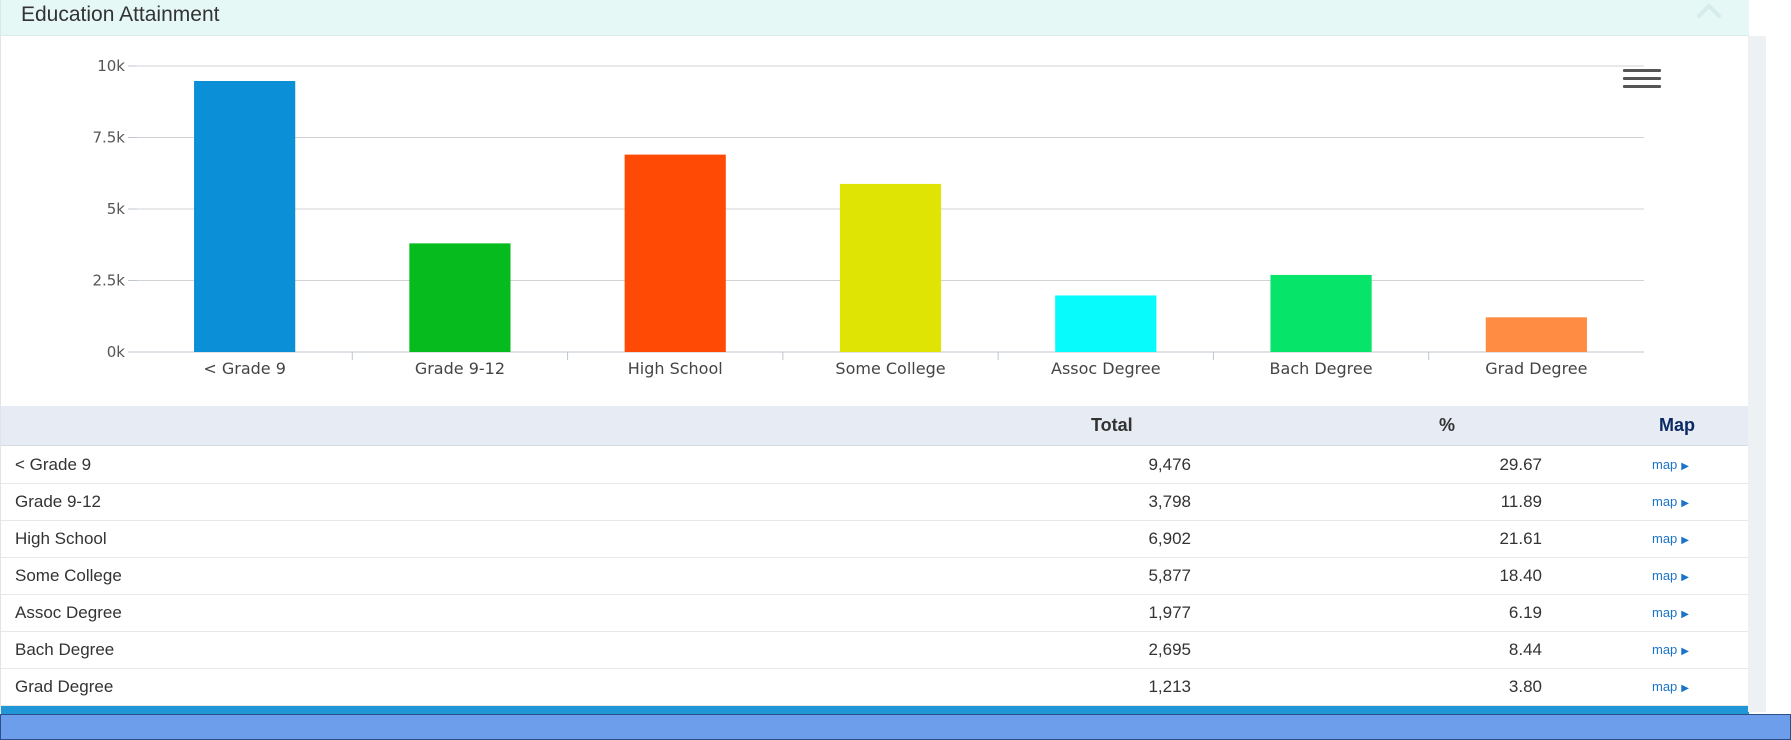  I want to click on row-percent: 6.19, so click(1525, 612).